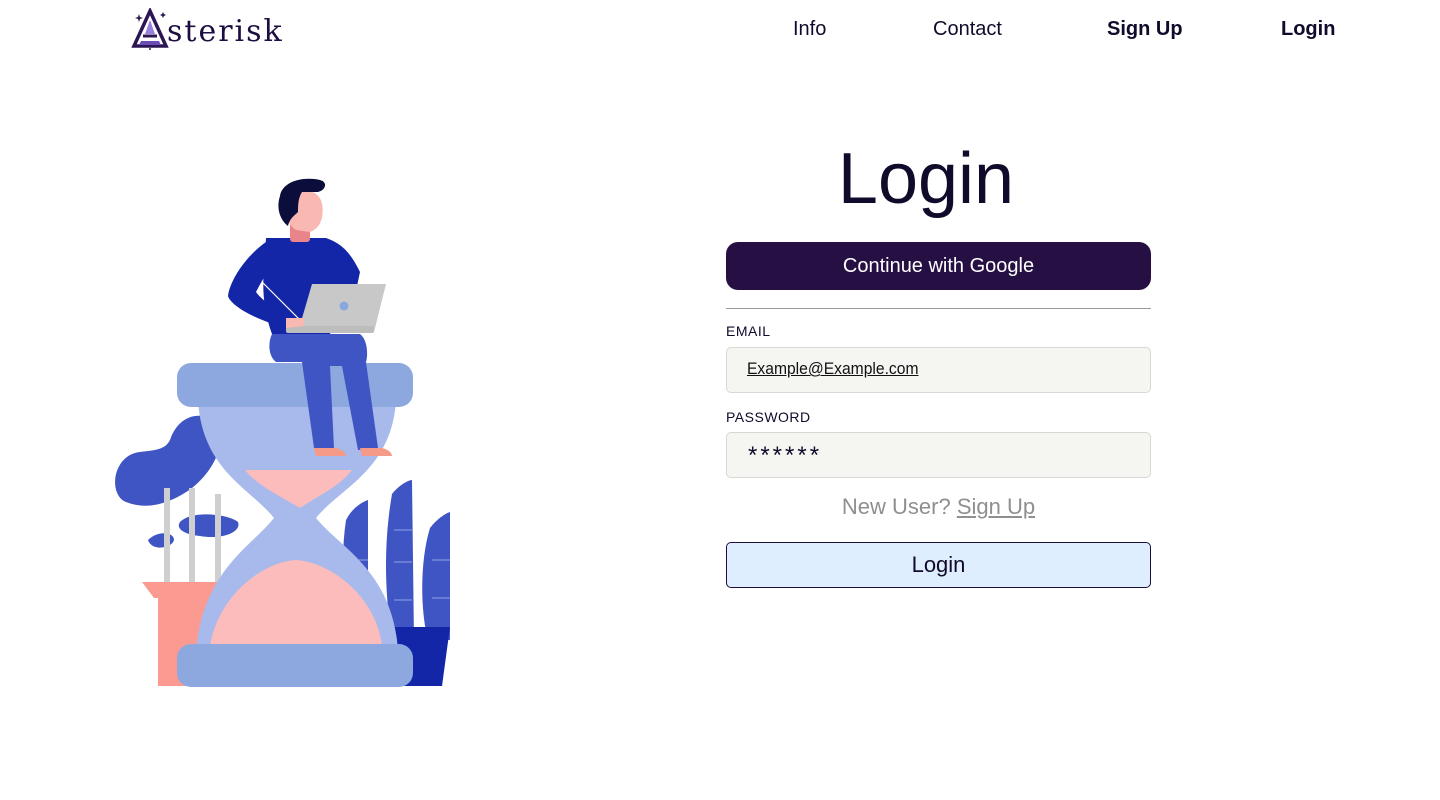  Describe the element at coordinates (996, 506) in the screenshot. I see `signup-link: Sign Up` at that location.